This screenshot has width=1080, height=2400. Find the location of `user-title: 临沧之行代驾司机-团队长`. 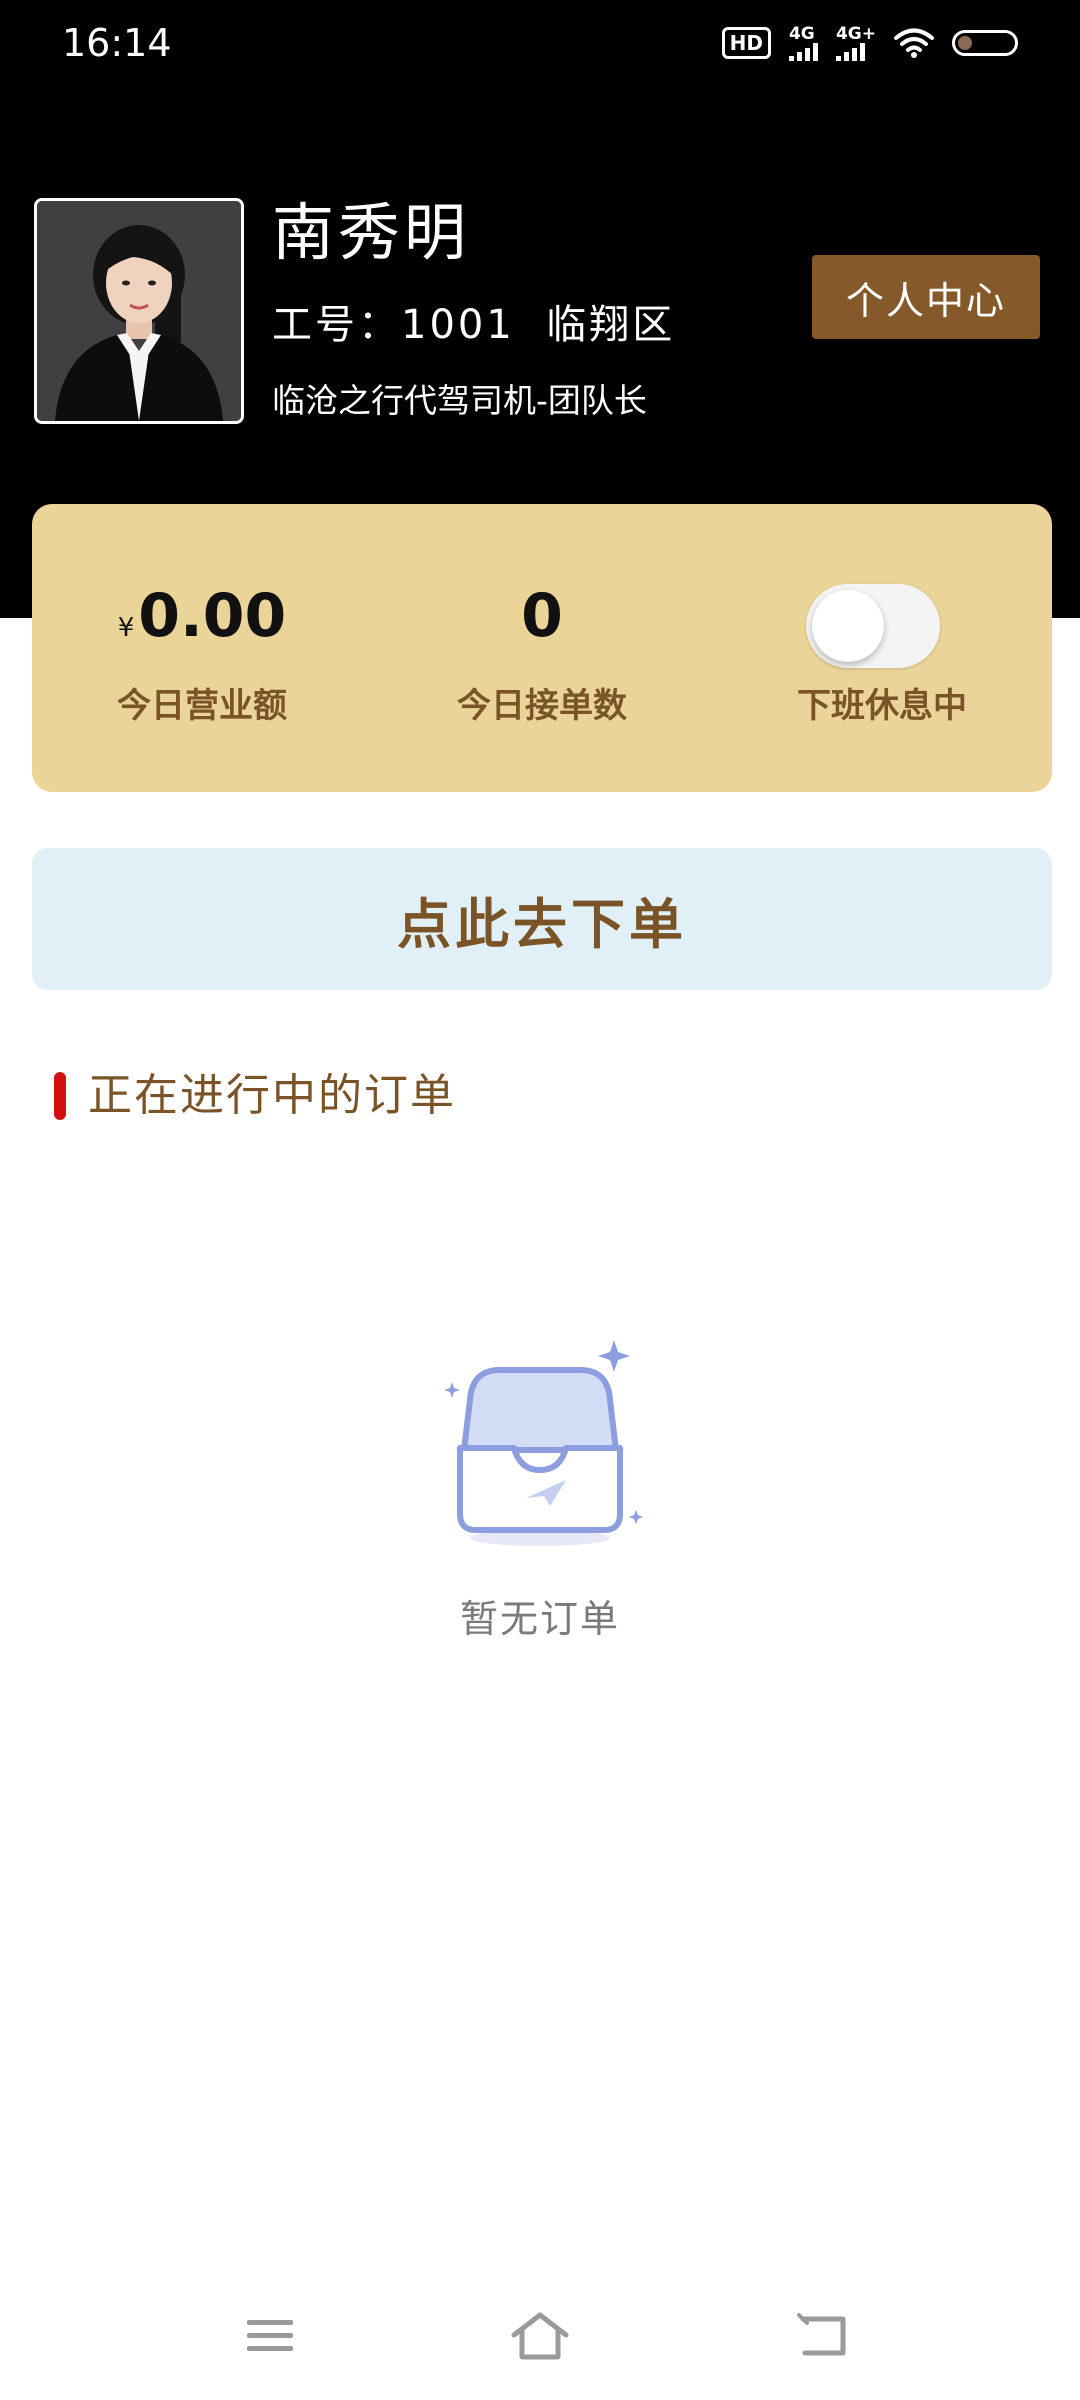

user-title: 临沧之行代驾司机-团队长 is located at coordinates (459, 400).